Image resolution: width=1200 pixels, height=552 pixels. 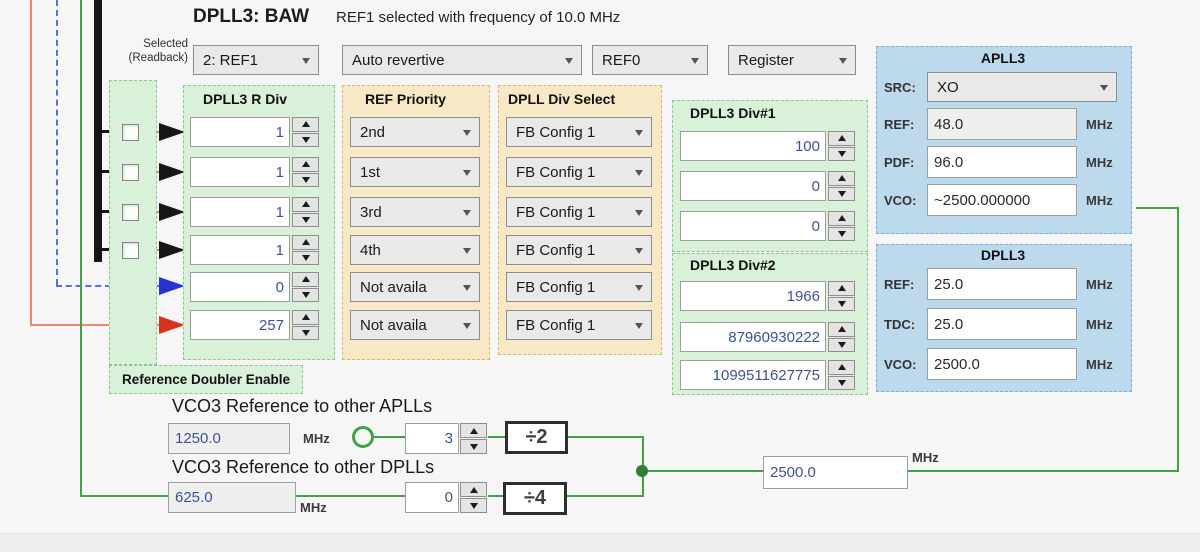 I want to click on dpll3-tdc-field: 25.0, so click(x=1002, y=324).